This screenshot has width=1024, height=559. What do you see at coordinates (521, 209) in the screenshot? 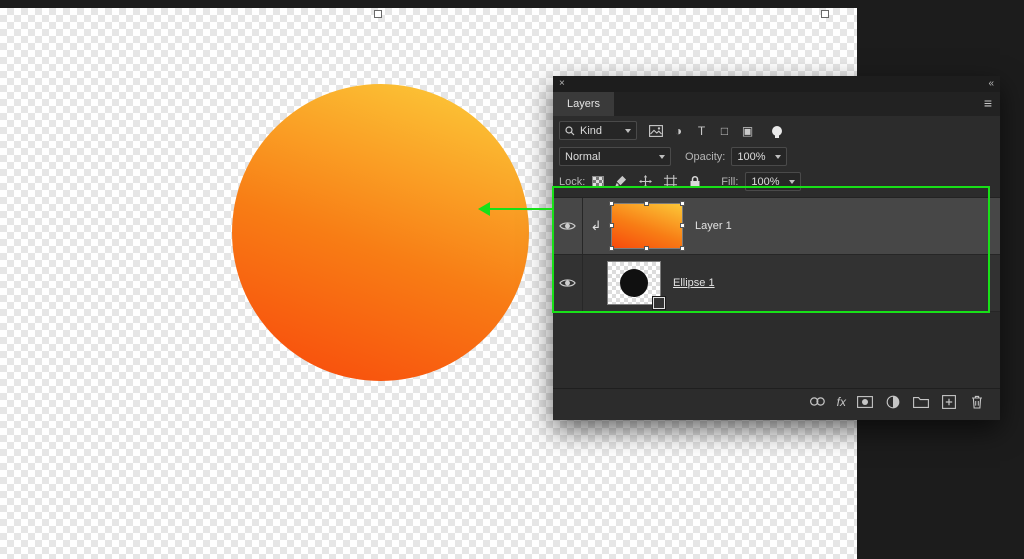
I see `annotation-arrow-line` at bounding box center [521, 209].